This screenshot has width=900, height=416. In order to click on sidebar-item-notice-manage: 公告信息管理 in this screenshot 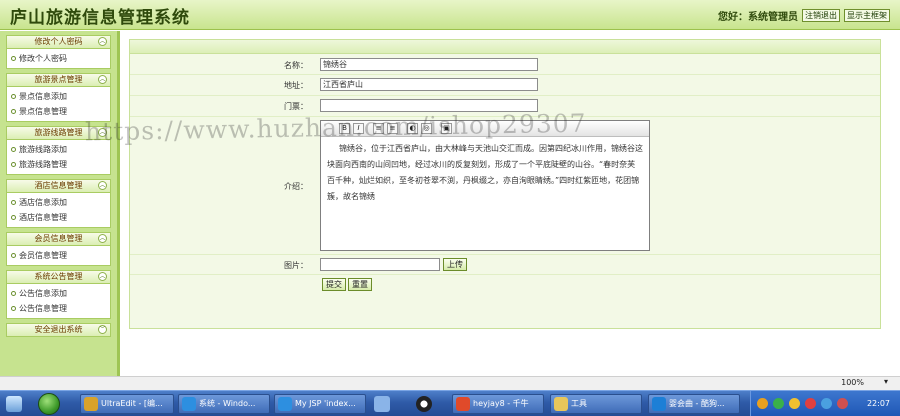, I will do `click(58, 308)`.